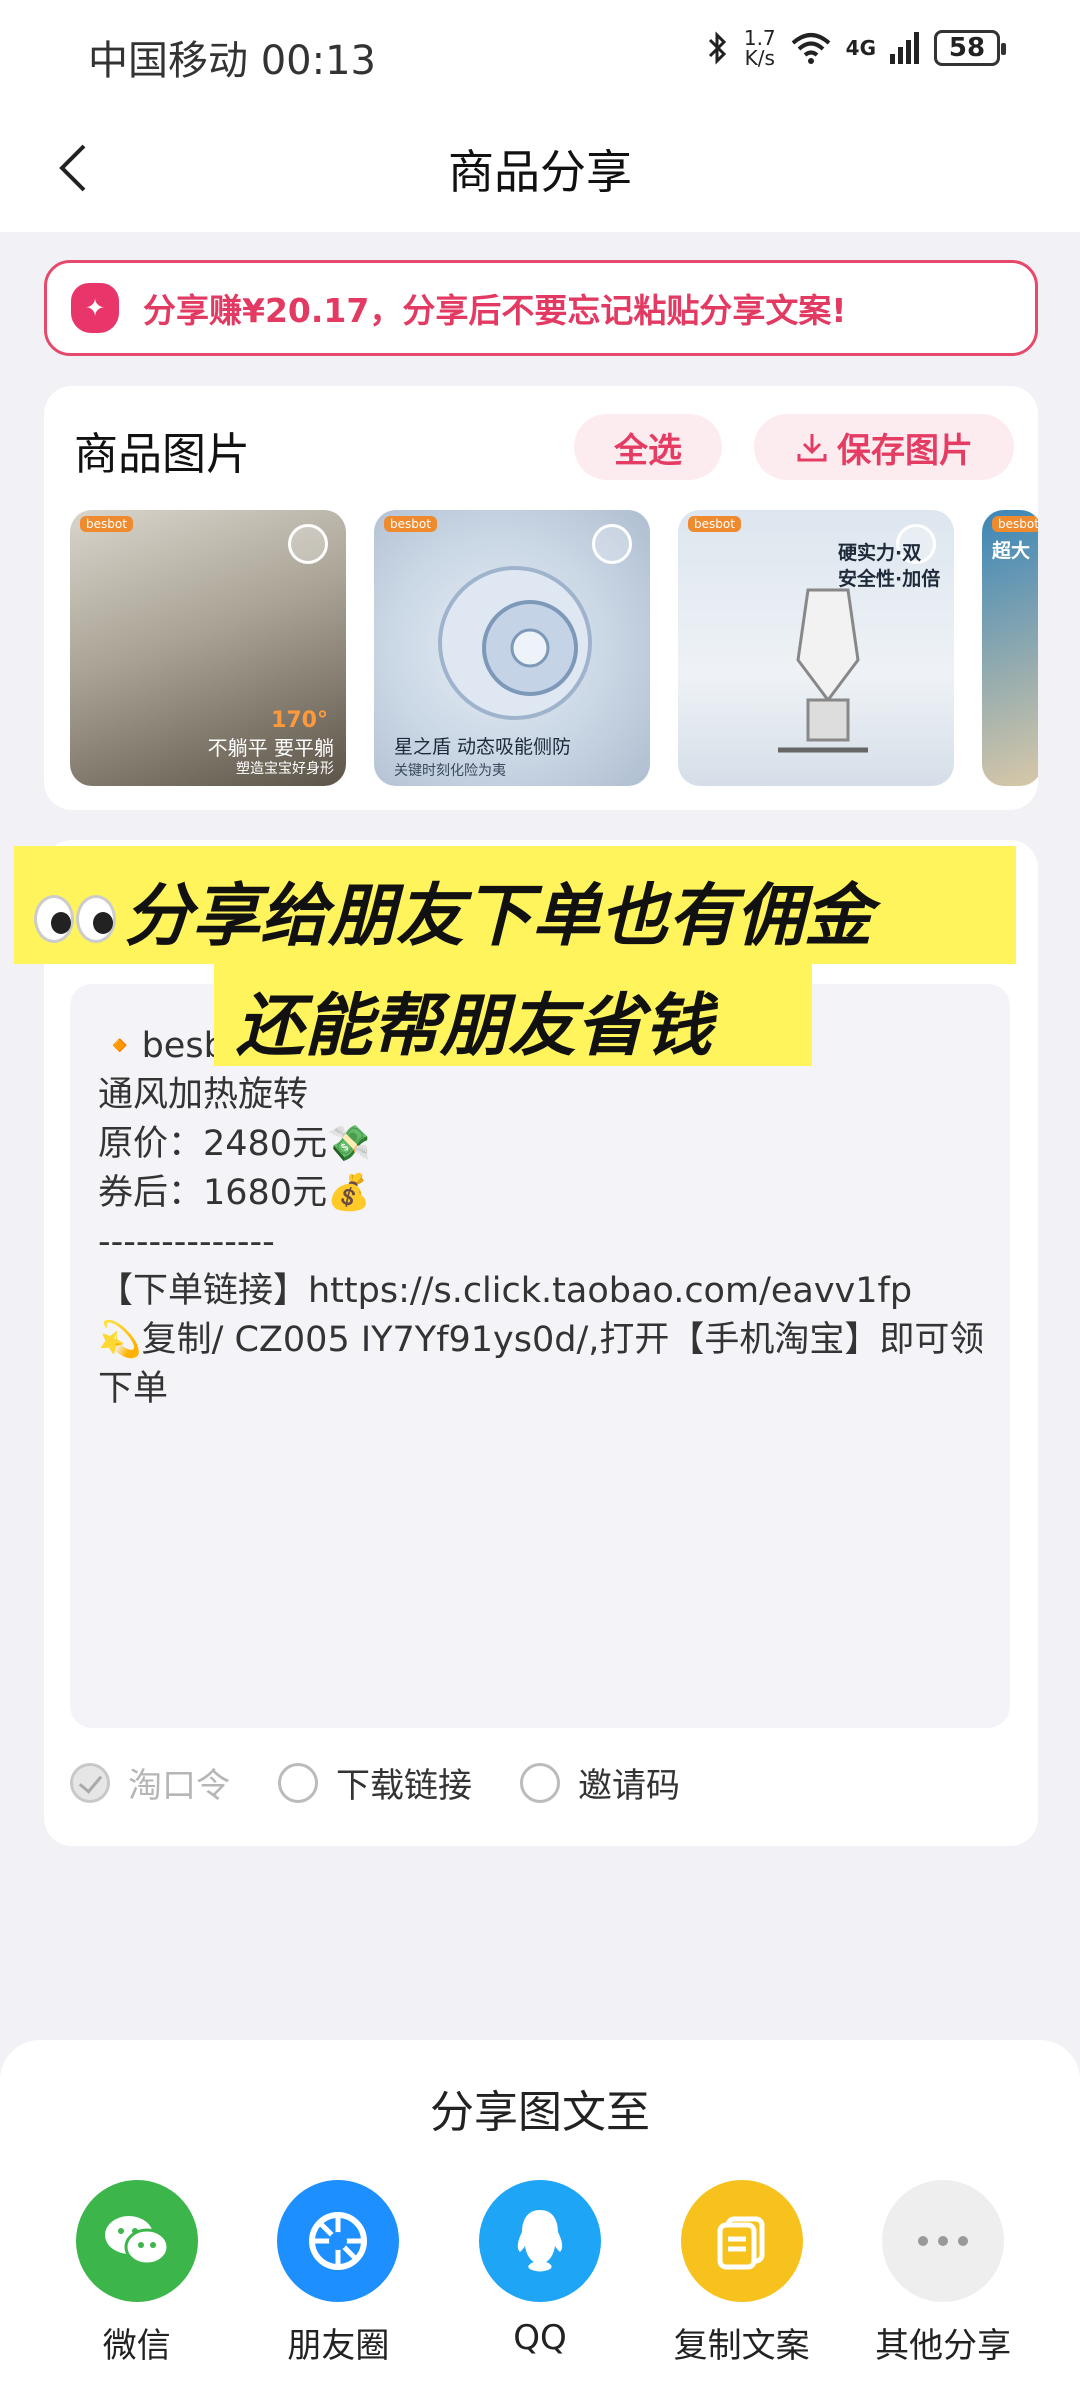 Image resolution: width=1080 pixels, height=2390 pixels. Describe the element at coordinates (648, 447) in the screenshot. I see `select-all-button: 全选` at that location.